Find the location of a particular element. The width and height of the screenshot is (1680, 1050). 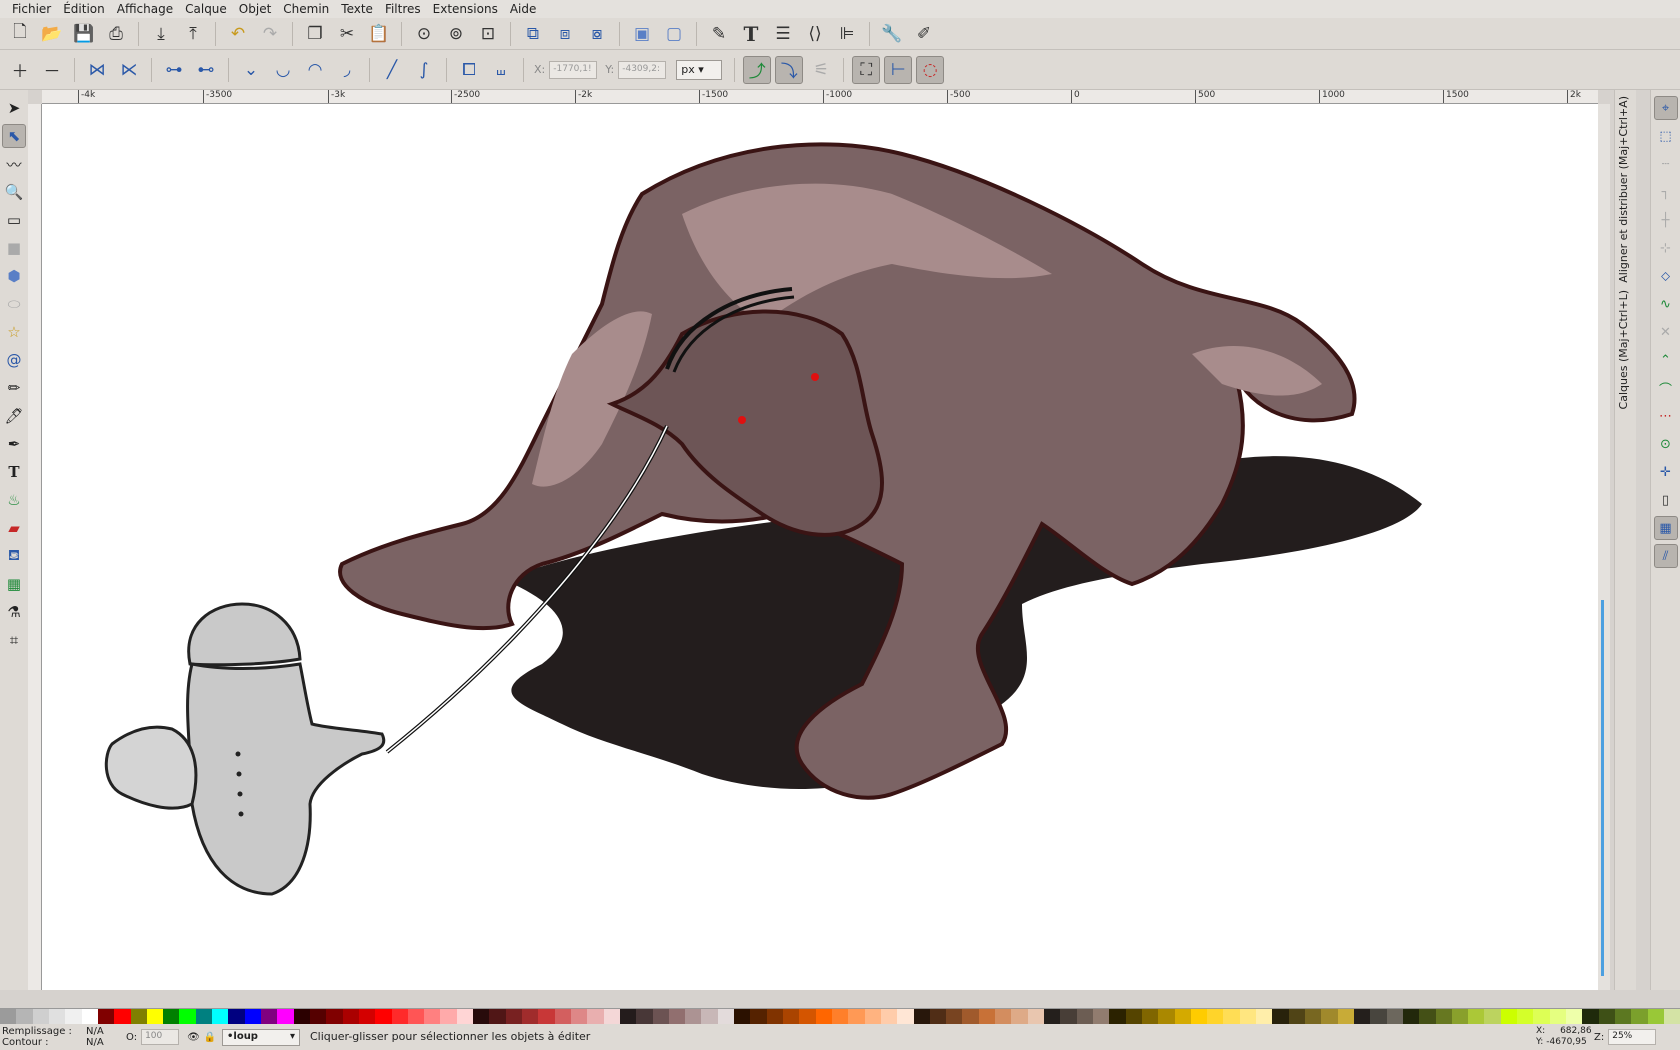

pen-tool-icon: 🖊 is located at coordinates (14, 416).